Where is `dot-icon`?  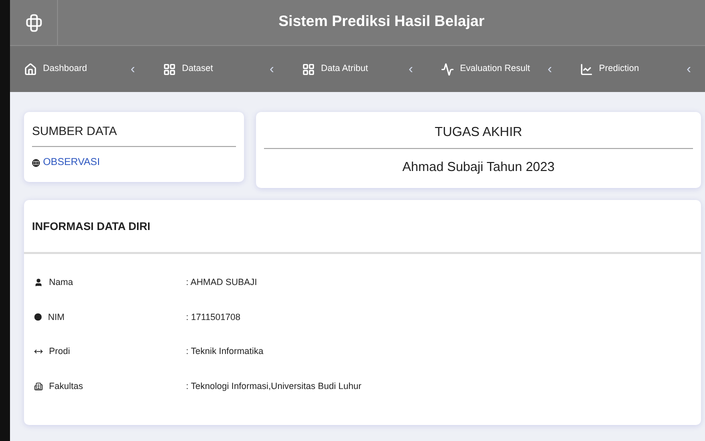 dot-icon is located at coordinates (38, 317).